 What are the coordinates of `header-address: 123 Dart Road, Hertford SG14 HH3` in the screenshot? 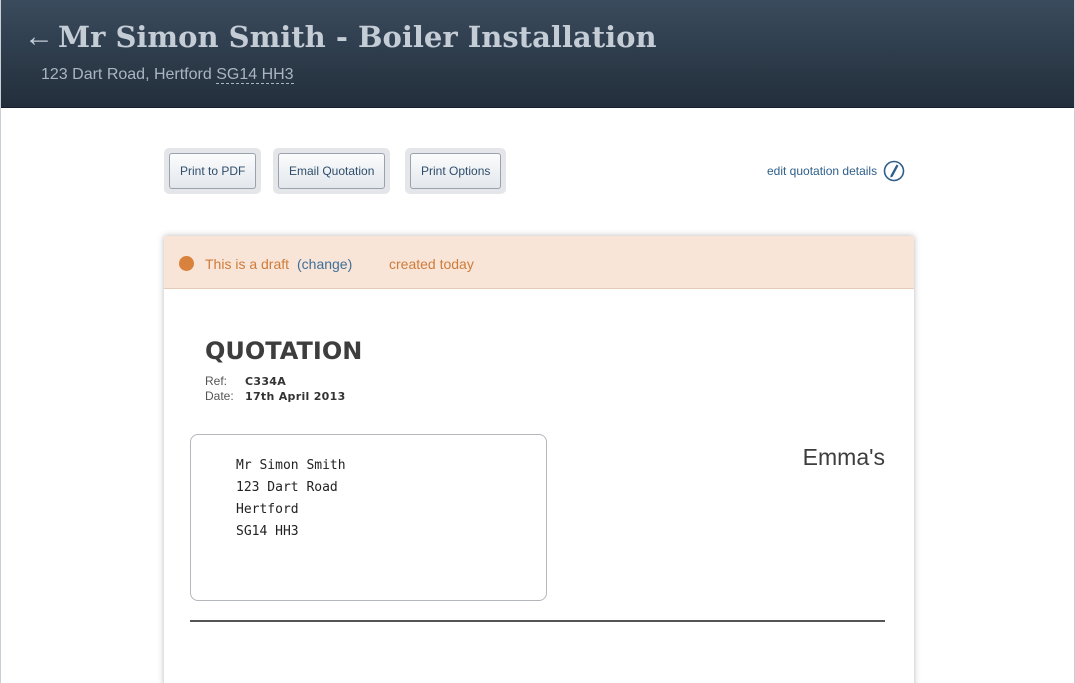 It's located at (167, 75).